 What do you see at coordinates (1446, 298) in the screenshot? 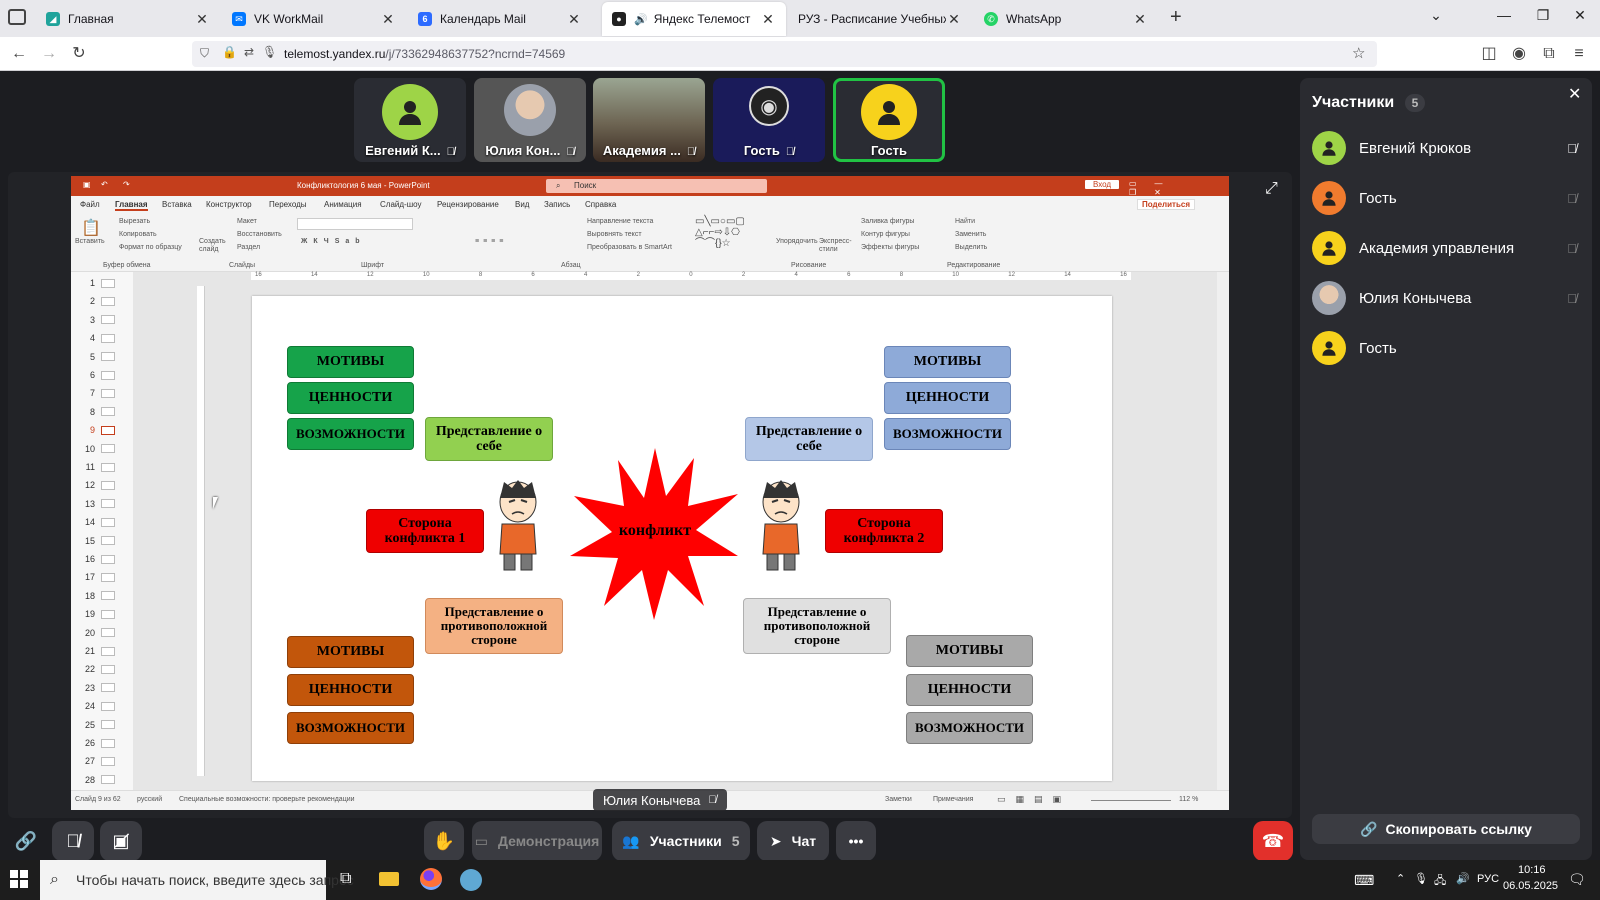
I see `participant-row: Юлия Конычева 🎙̸` at bounding box center [1446, 298].